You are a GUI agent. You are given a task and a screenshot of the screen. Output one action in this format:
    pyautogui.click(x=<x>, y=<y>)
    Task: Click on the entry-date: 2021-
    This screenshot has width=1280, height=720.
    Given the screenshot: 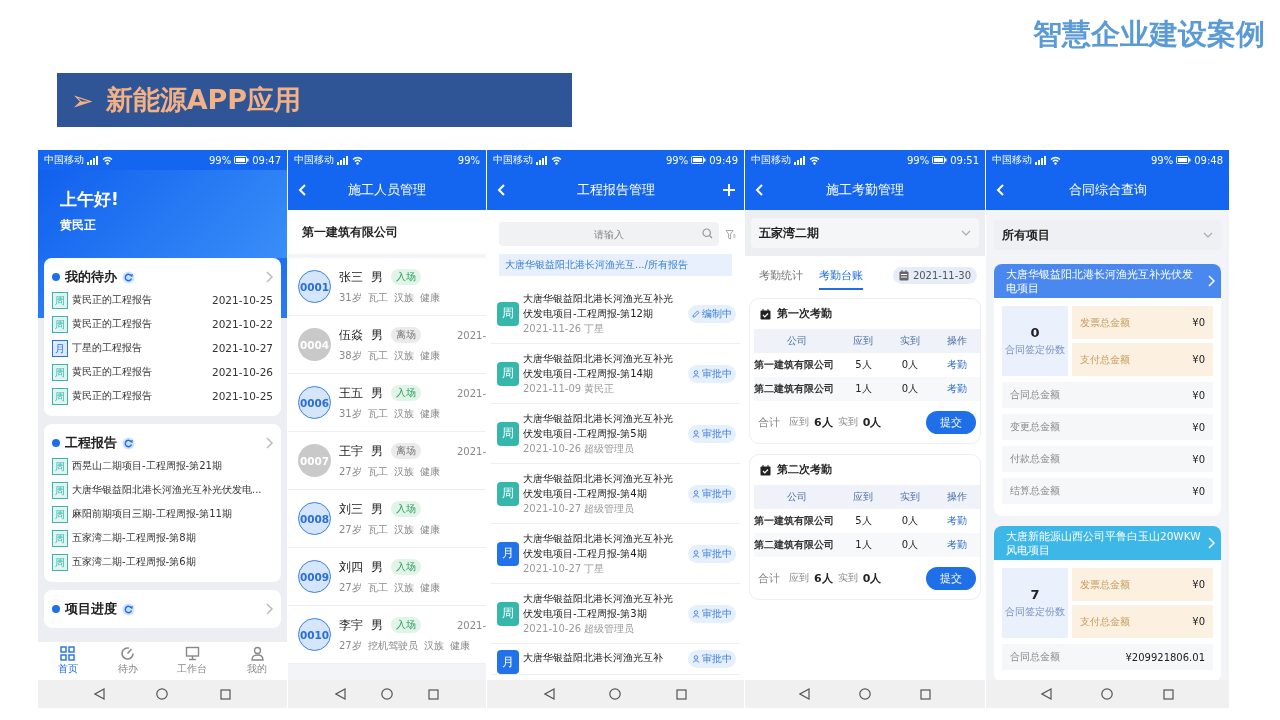 What is the action you would take?
    pyautogui.click(x=471, y=393)
    